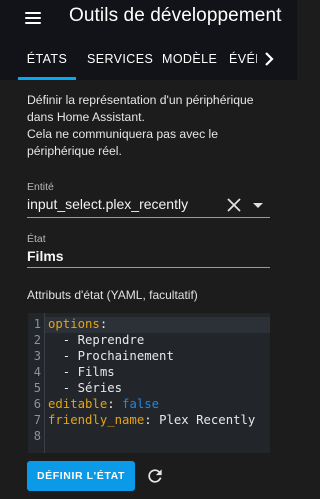  What do you see at coordinates (33, 18) in the screenshot?
I see `menu-icon` at bounding box center [33, 18].